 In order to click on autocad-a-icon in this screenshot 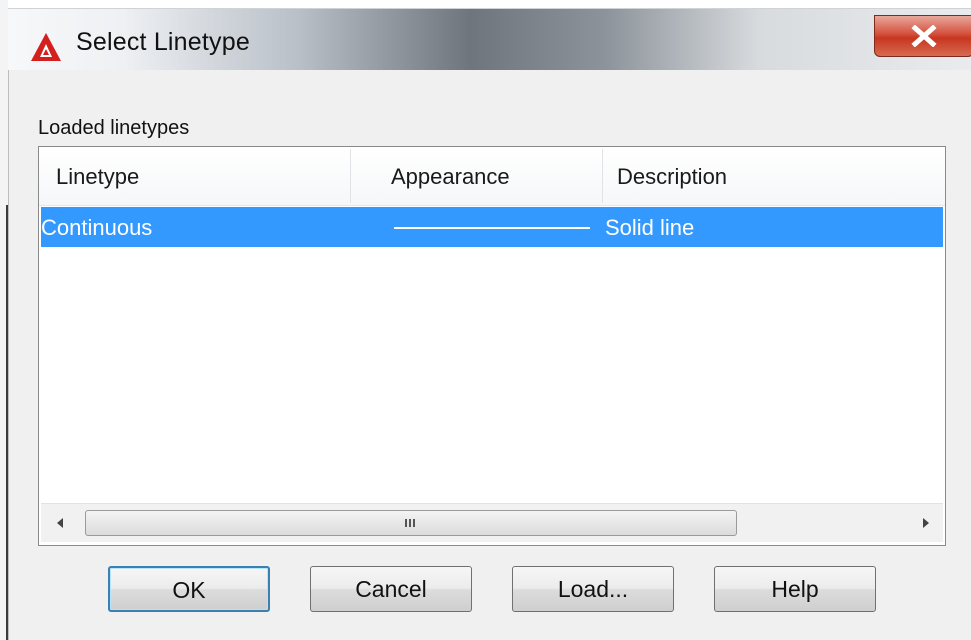, I will do `click(46, 47)`.